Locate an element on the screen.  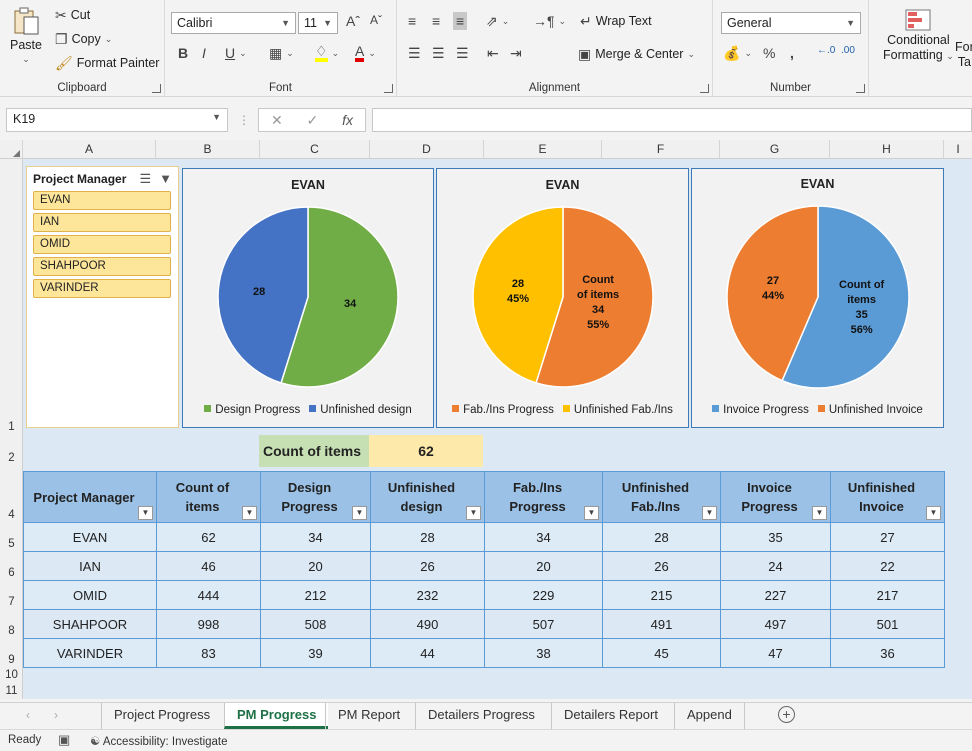
tab-append: Append is located at coordinates (709, 716).